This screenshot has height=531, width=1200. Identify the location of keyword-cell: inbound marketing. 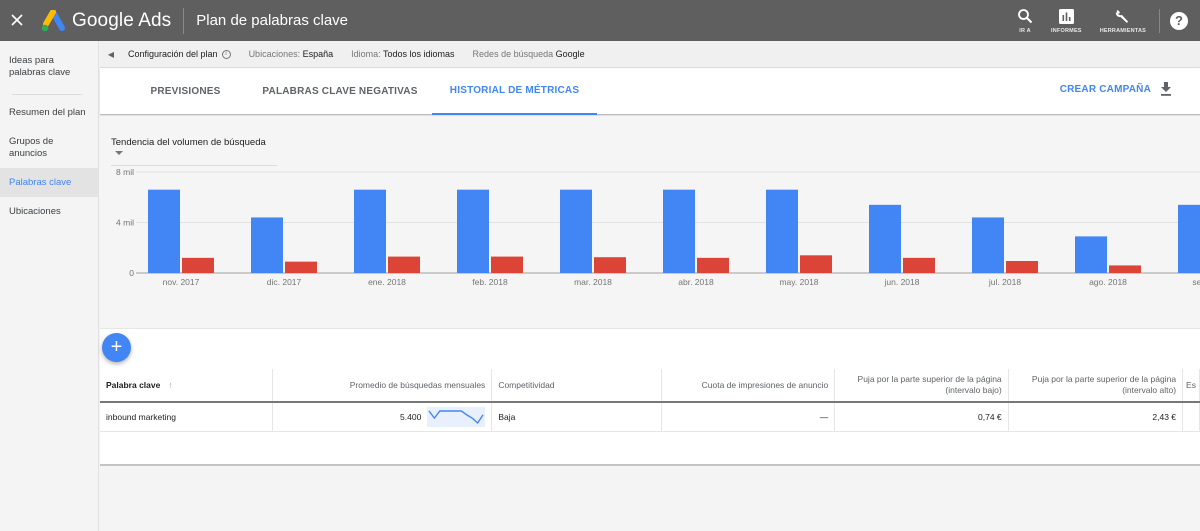
(186, 417).